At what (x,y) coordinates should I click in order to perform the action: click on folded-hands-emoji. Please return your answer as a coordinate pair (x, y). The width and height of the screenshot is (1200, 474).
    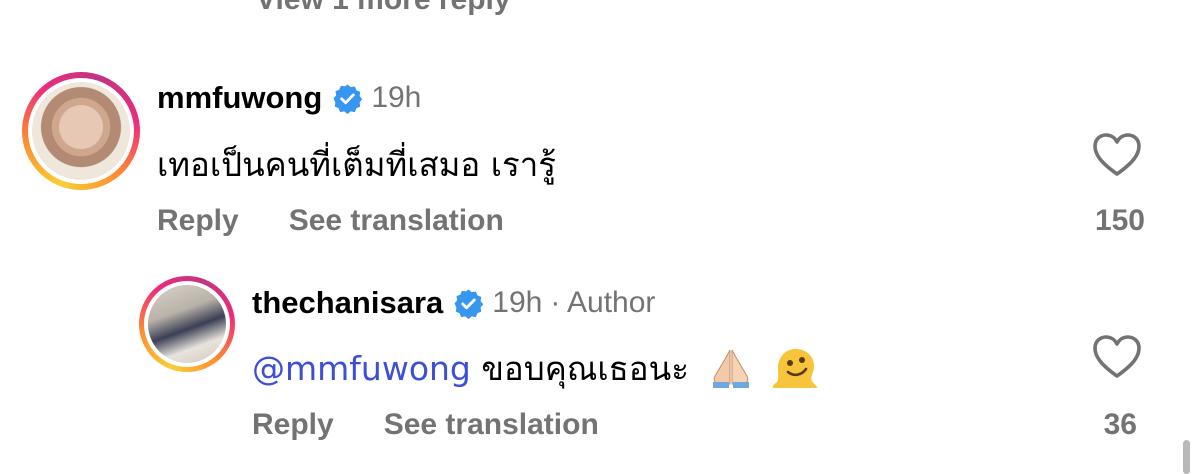
    Looking at the image, I should click on (731, 368).